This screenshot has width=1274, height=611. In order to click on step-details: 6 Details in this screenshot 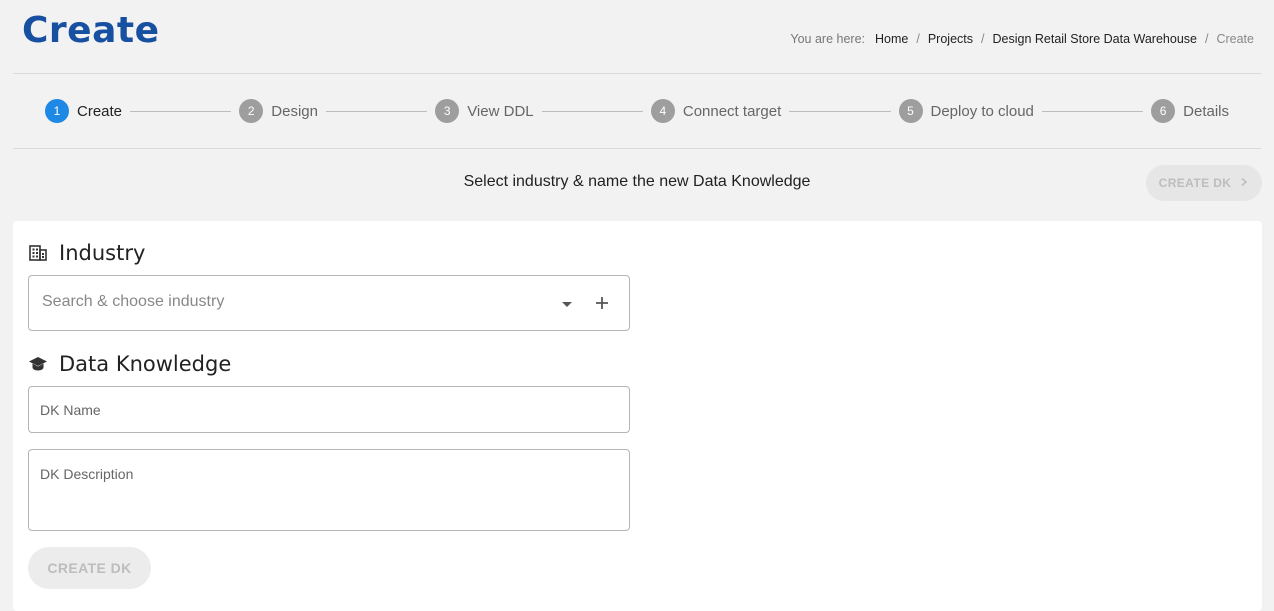, I will do `click(1190, 111)`.